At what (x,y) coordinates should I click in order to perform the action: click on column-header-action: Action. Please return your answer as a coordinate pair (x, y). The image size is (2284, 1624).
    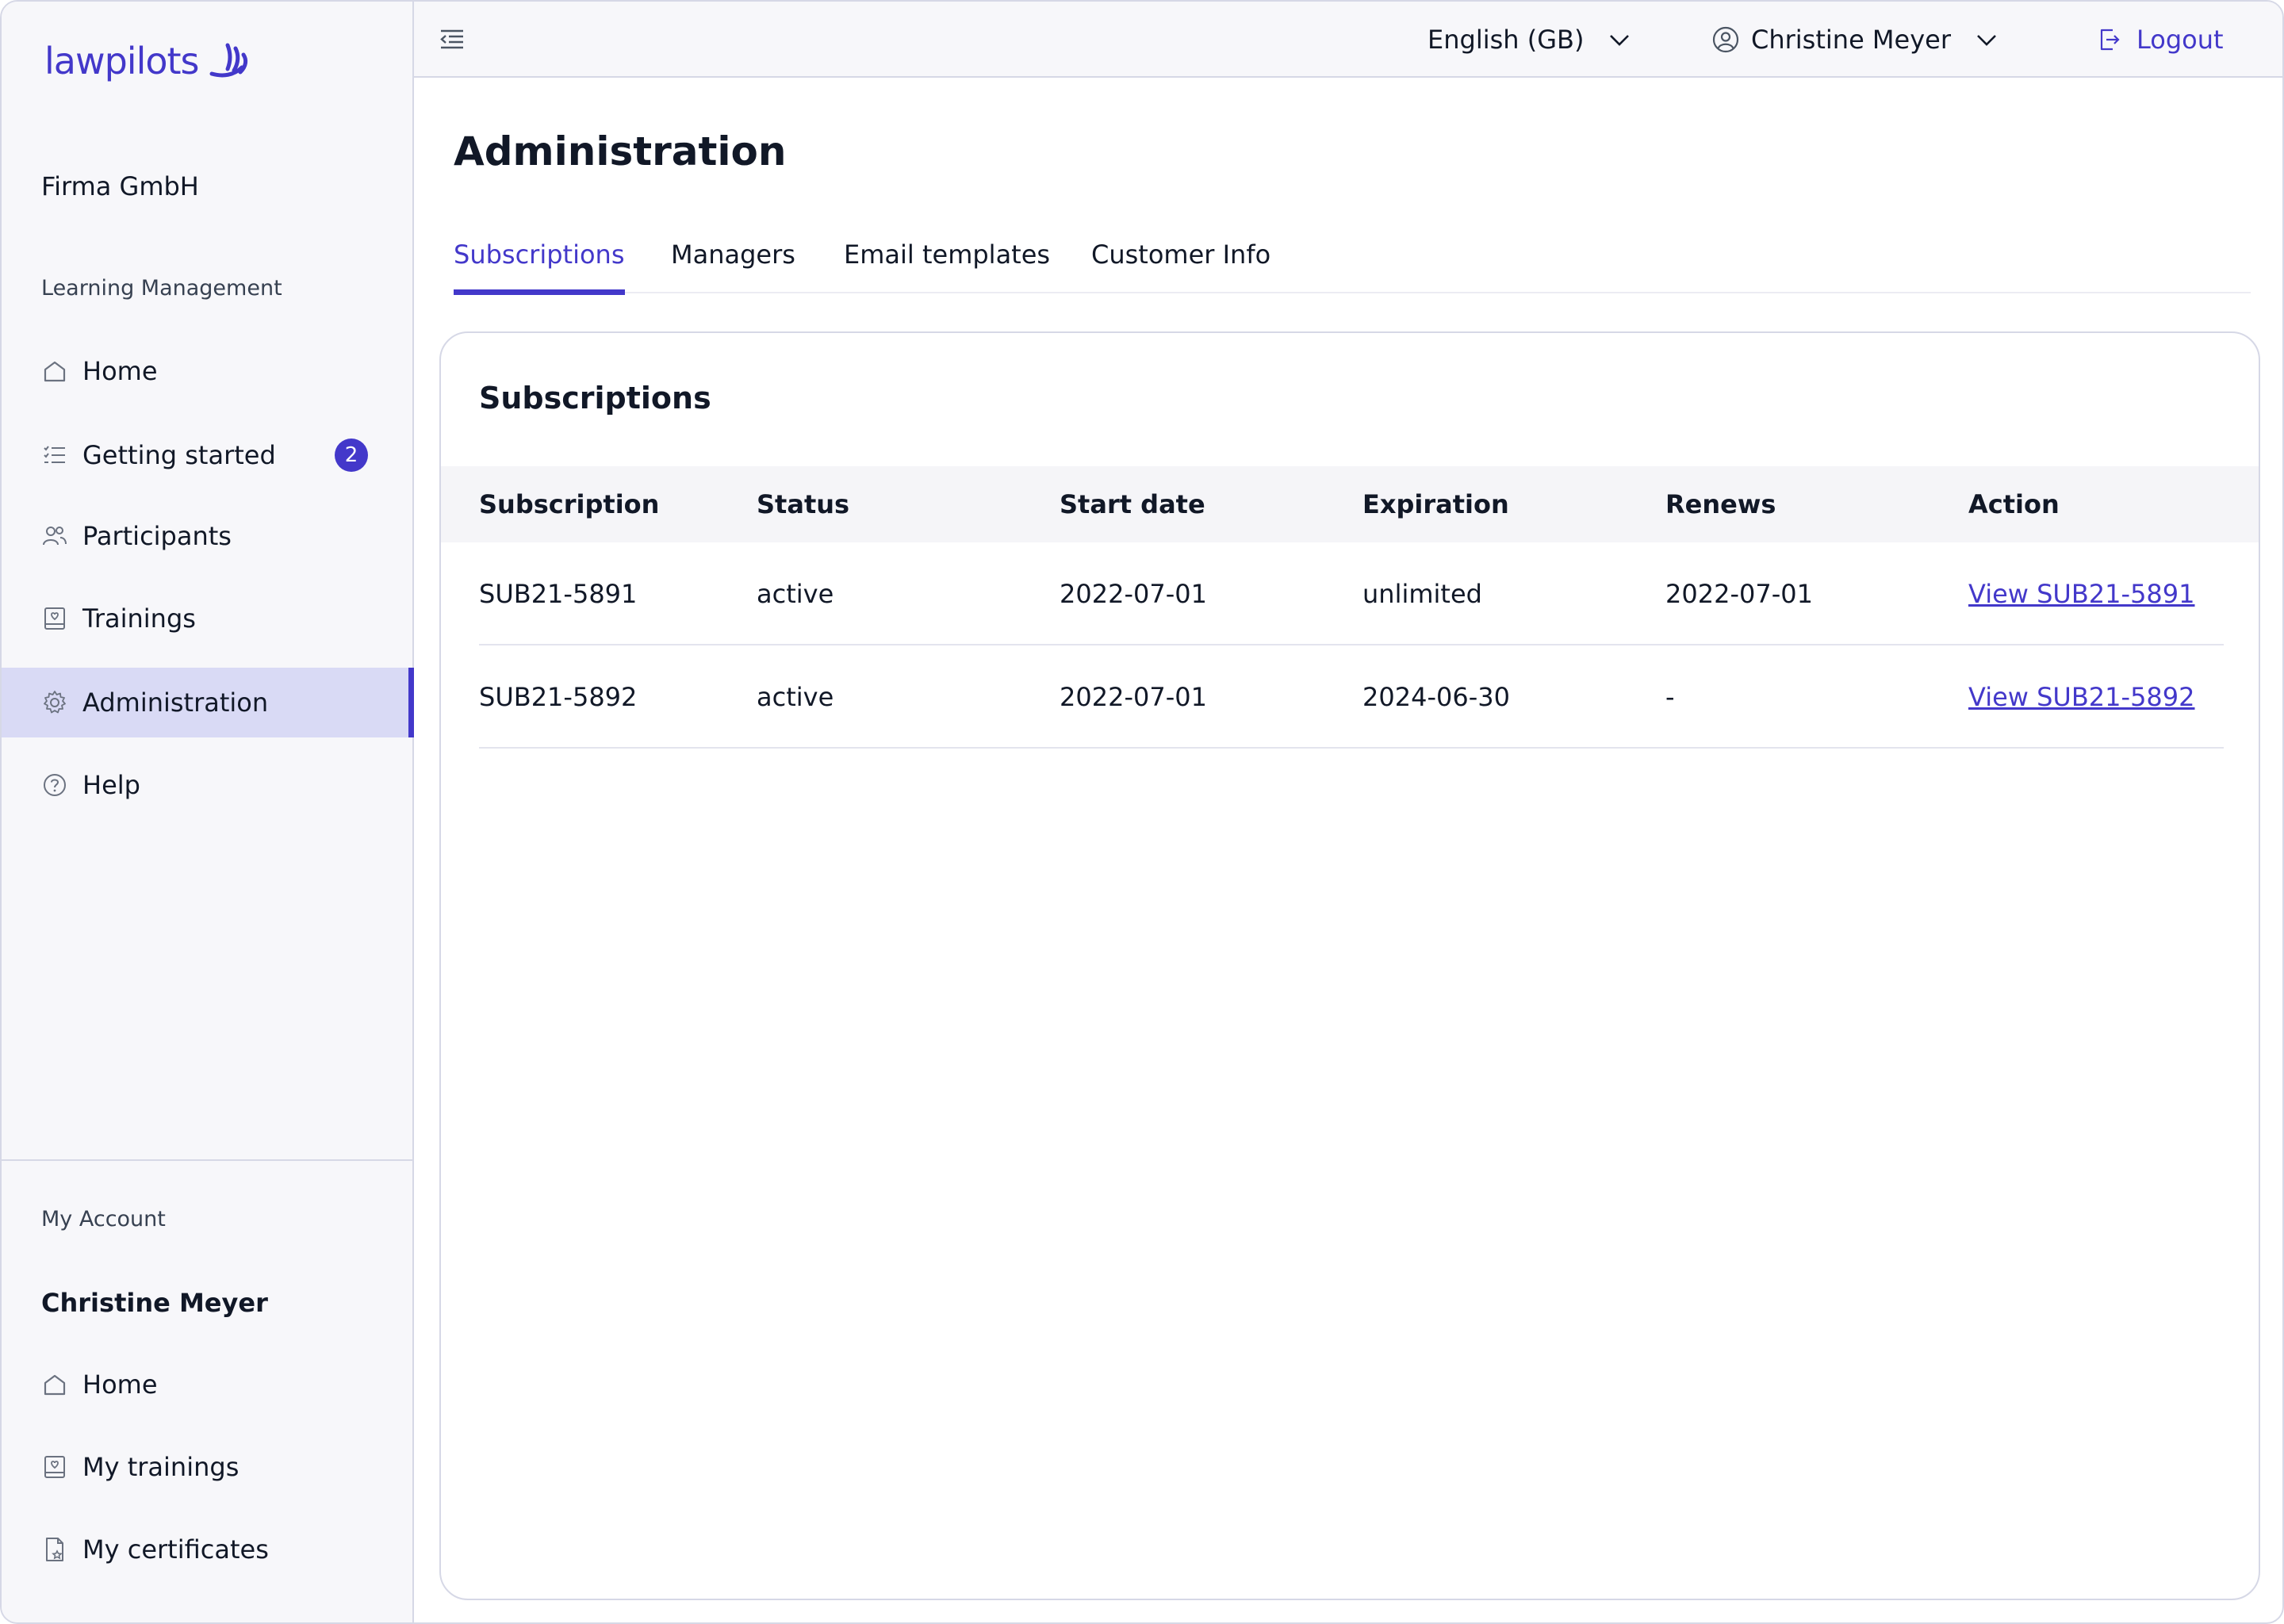
    Looking at the image, I should click on (2014, 504).